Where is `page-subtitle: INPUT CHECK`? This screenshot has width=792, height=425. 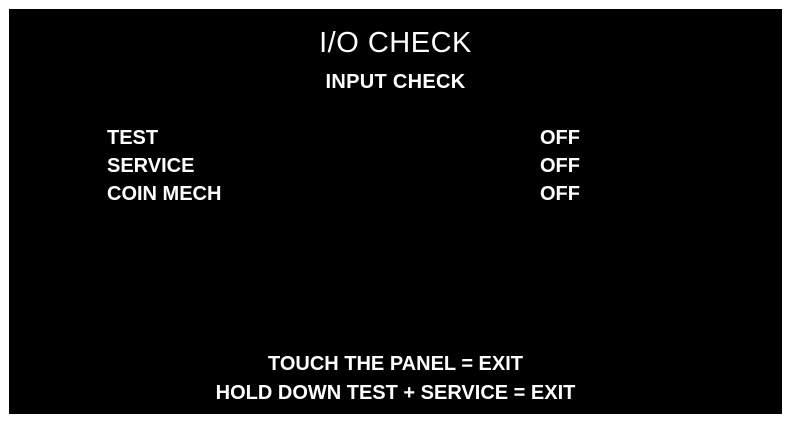
page-subtitle: INPUT CHECK is located at coordinates (395, 82).